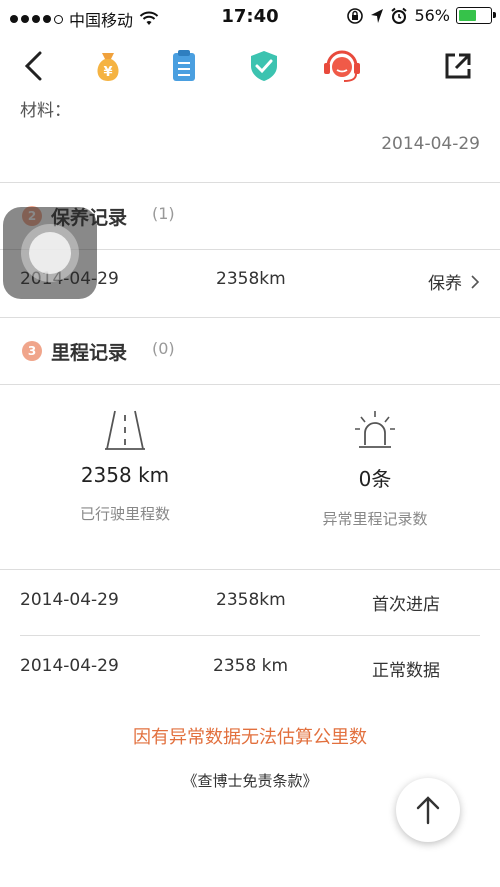 The width and height of the screenshot is (500, 887). I want to click on road-icon, so click(125, 430).